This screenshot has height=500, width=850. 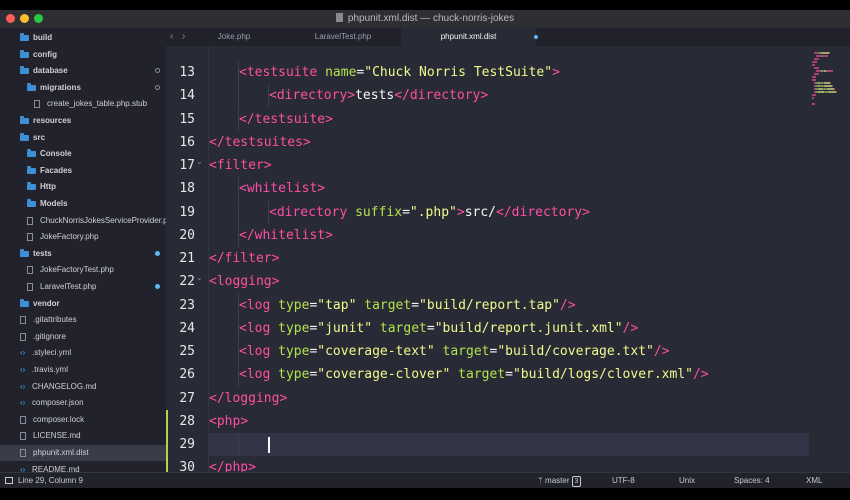 I want to click on code-line: </testsuite>, so click(x=509, y=119).